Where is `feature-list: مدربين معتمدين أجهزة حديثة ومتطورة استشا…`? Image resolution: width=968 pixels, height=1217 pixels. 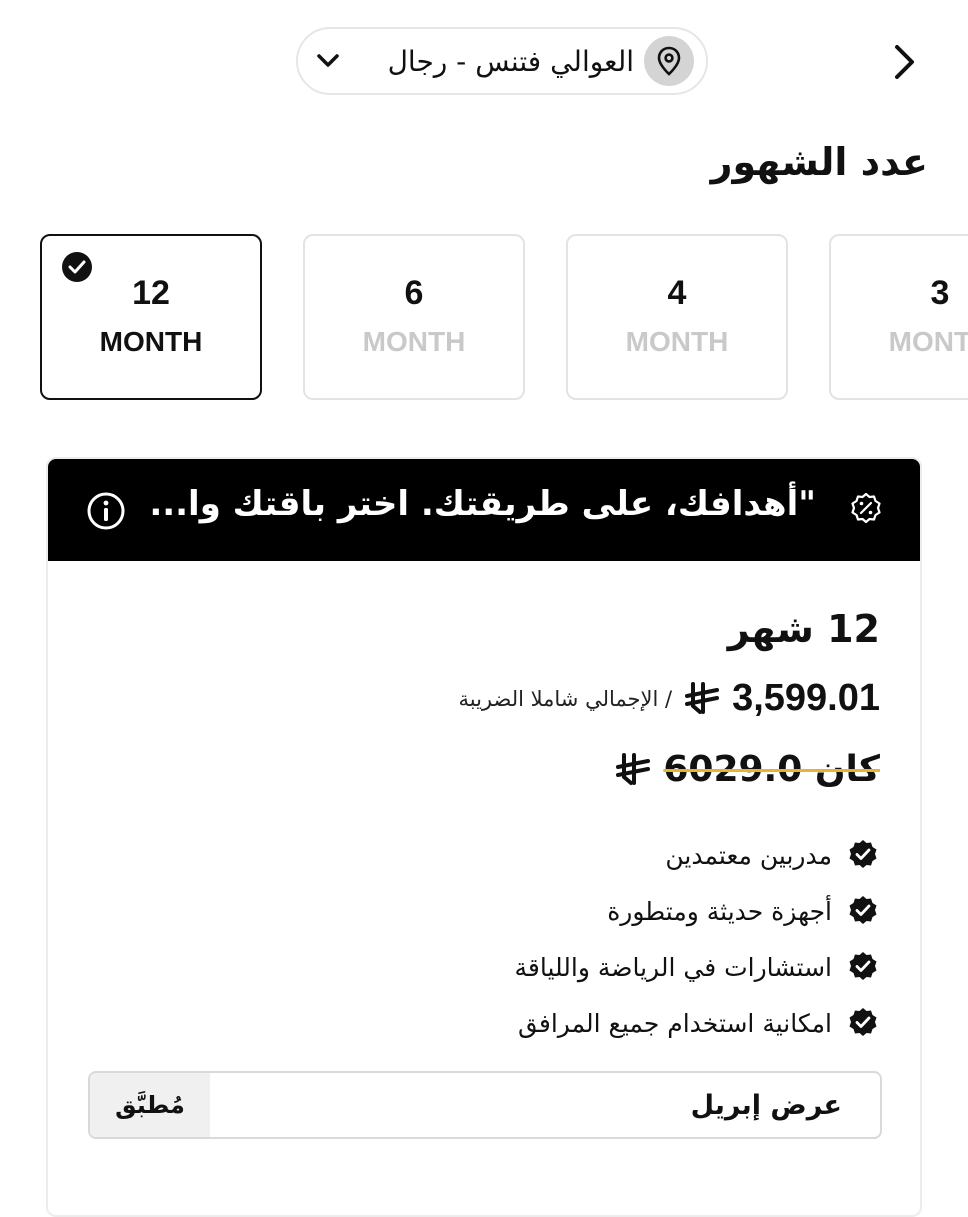
feature-list: مدربين معتمدين أجهزة حديثة ومتطورة استشا… is located at coordinates (697, 939).